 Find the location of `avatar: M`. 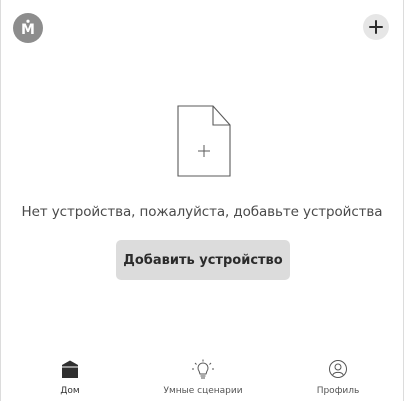

avatar: M is located at coordinates (28, 28).